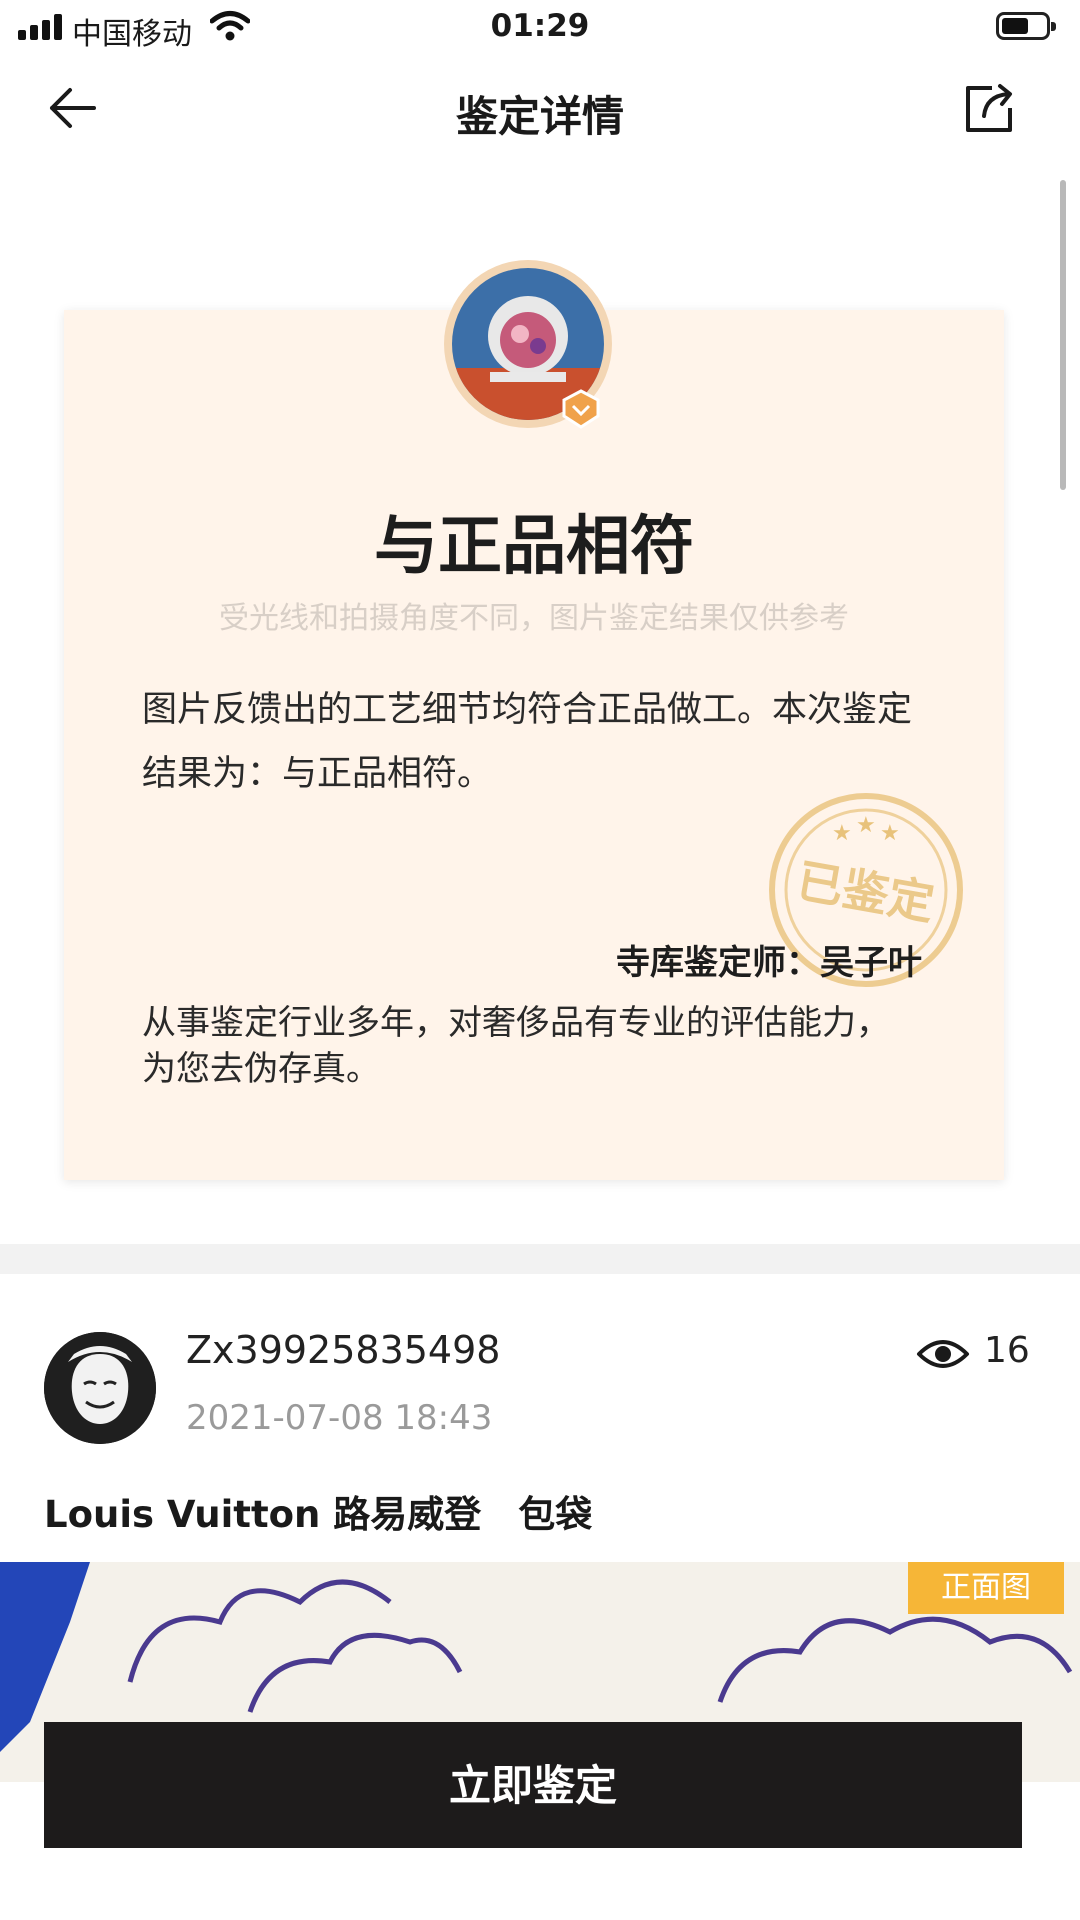 This screenshot has height=1920, width=1080. Describe the element at coordinates (581, 409) in the screenshot. I see `verified-badge-icon` at that location.